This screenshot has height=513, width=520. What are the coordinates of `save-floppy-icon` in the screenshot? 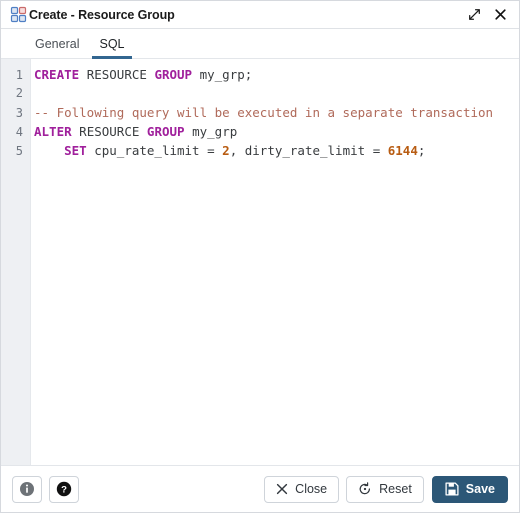 It's located at (452, 489).